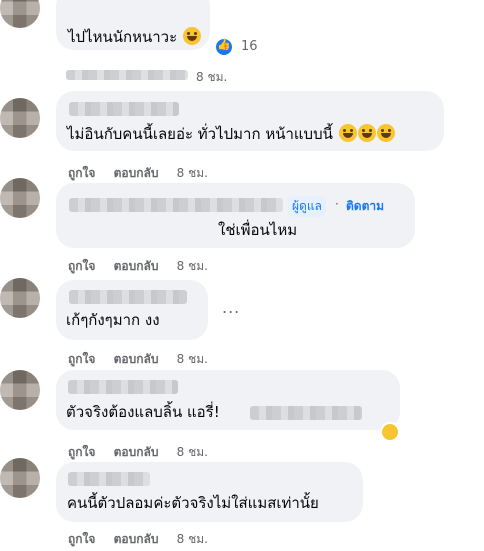 The image size is (484, 551). I want to click on comment-bubble: เก้ๆกังๆมาก งง, so click(132, 310).